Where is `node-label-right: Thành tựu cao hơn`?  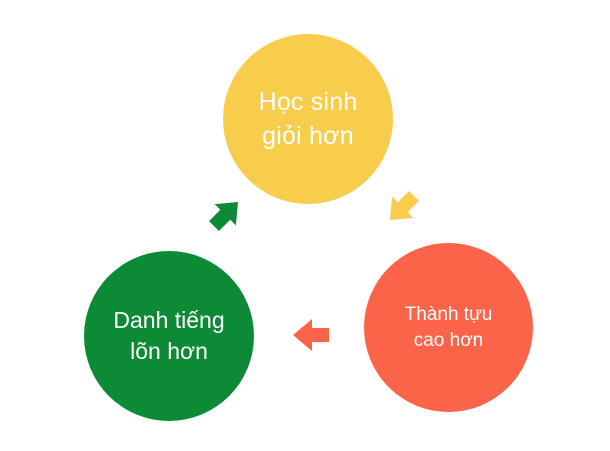 node-label-right: Thành tựu cao hơn is located at coordinates (448, 327).